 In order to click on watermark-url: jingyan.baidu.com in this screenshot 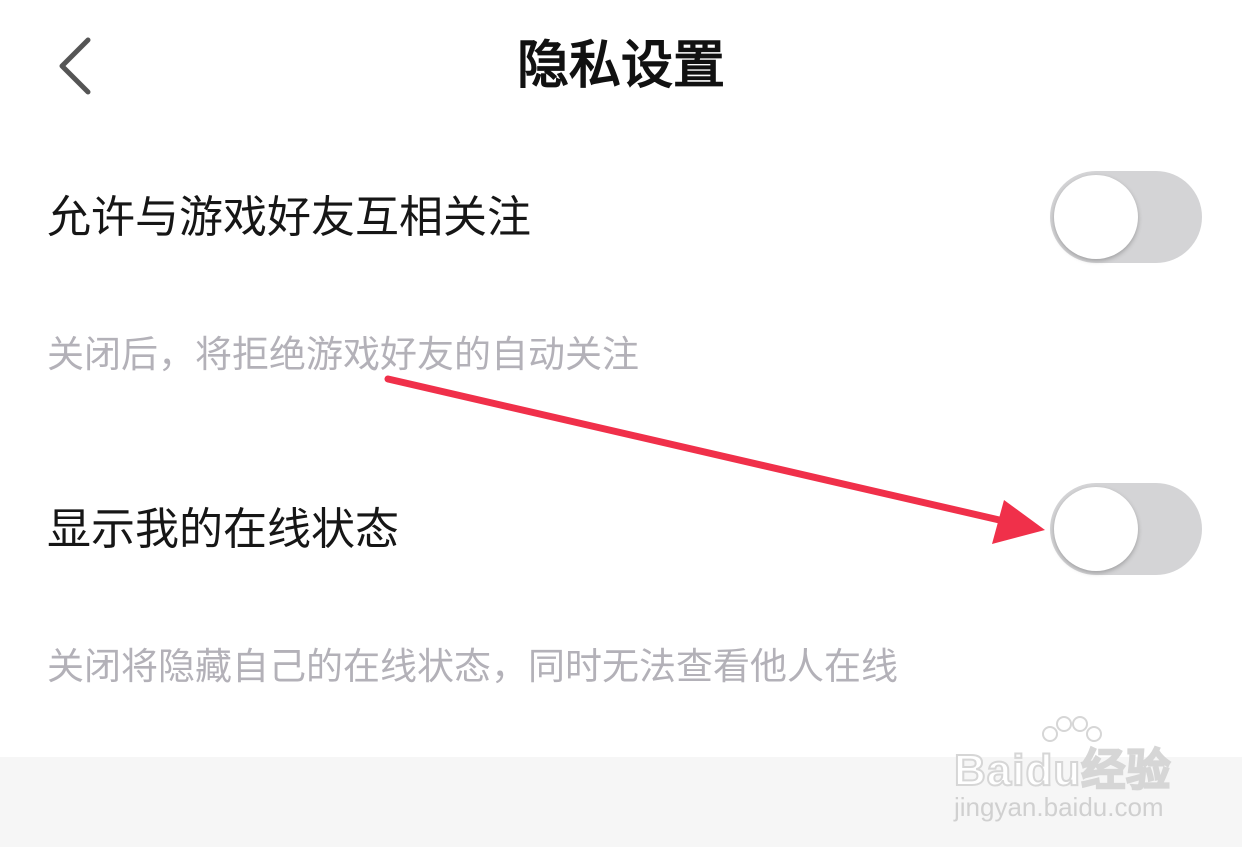, I will do `click(1059, 807)`.